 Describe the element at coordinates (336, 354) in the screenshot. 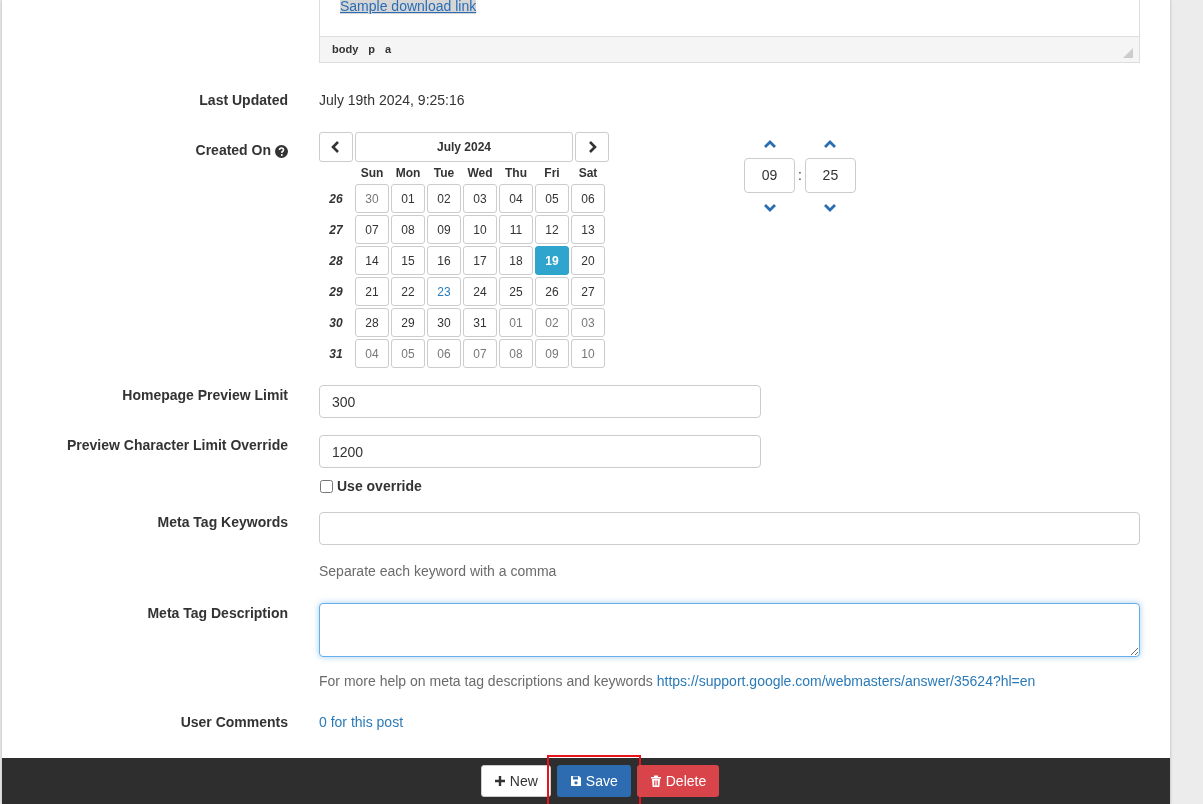

I see `week-number: 31` at that location.